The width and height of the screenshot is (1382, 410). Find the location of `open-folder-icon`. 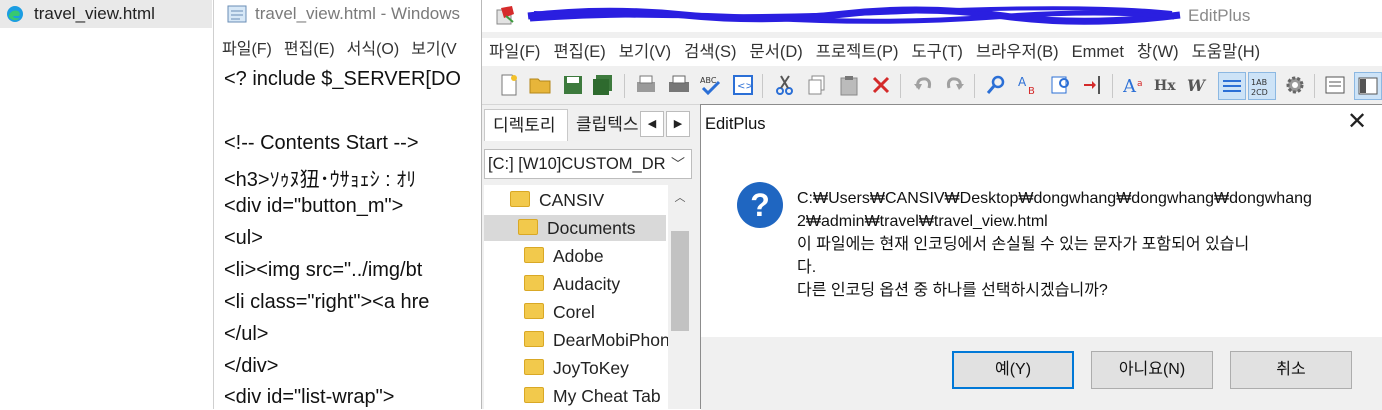

open-folder-icon is located at coordinates (541, 85).